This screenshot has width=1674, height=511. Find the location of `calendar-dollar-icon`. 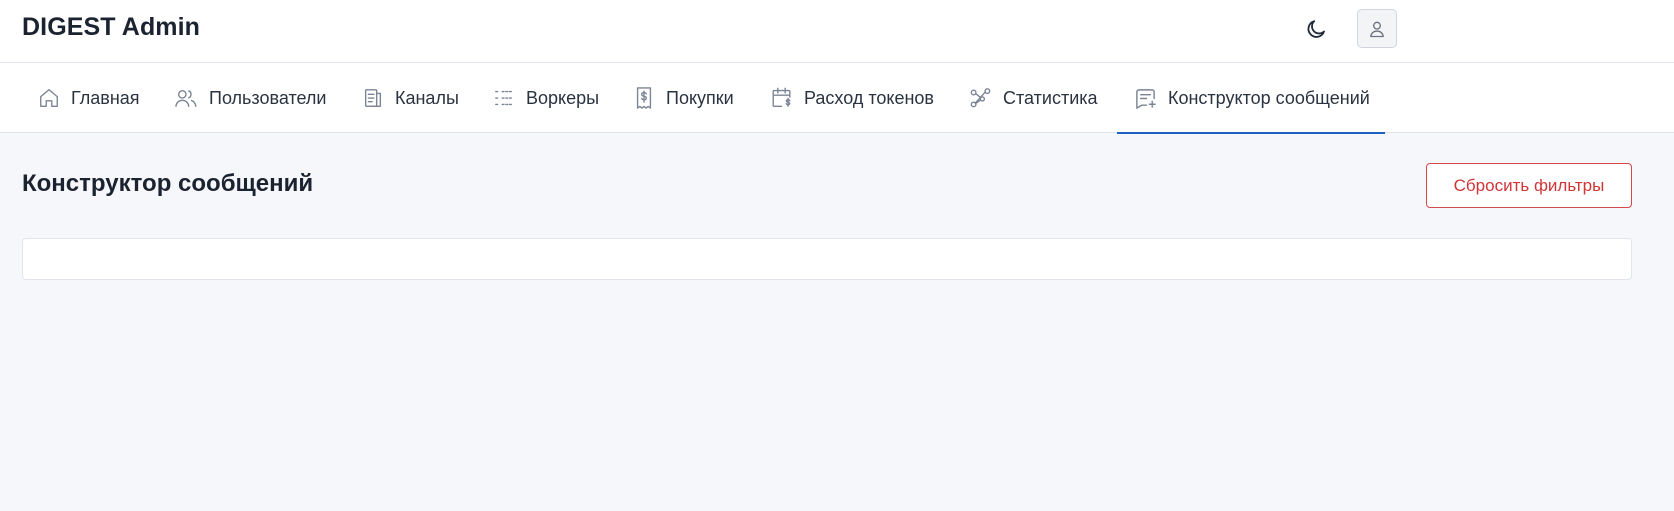

calendar-dollar-icon is located at coordinates (781, 97).